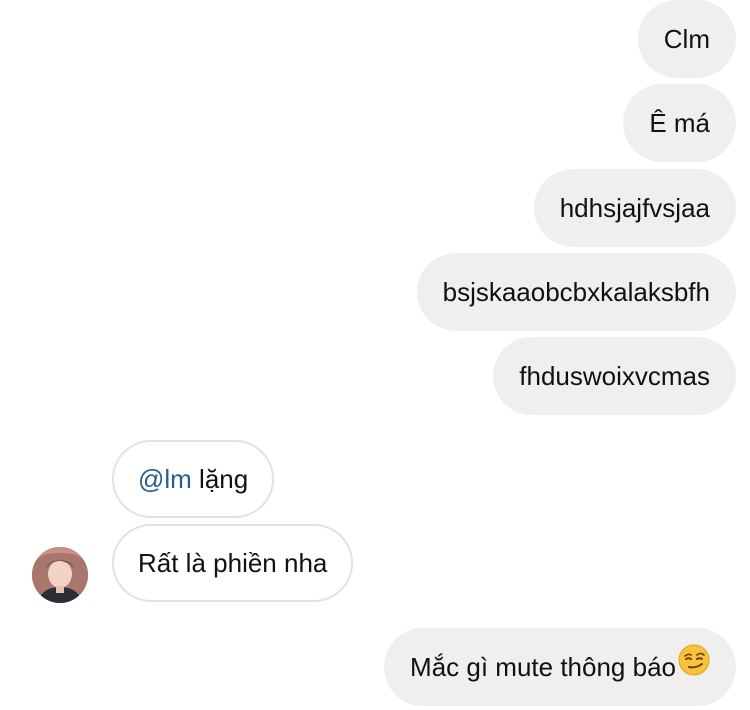 This screenshot has height=710, width=750. I want to click on user-avatar, so click(60, 575).